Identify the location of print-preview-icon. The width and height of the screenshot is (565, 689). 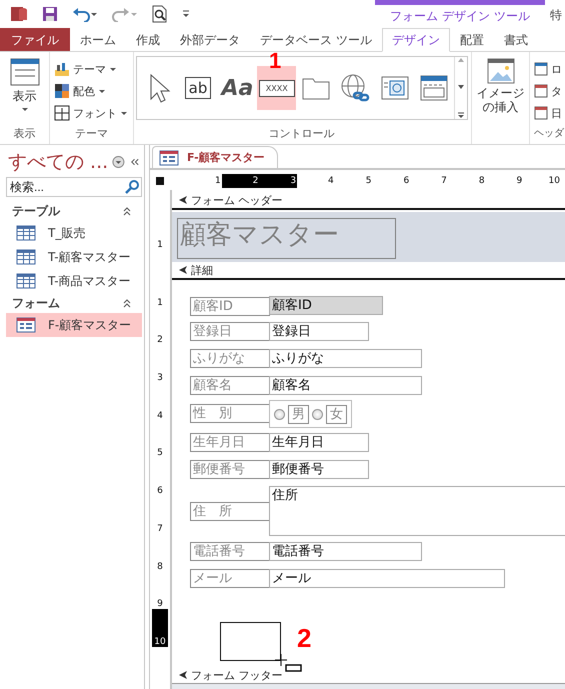
(160, 14).